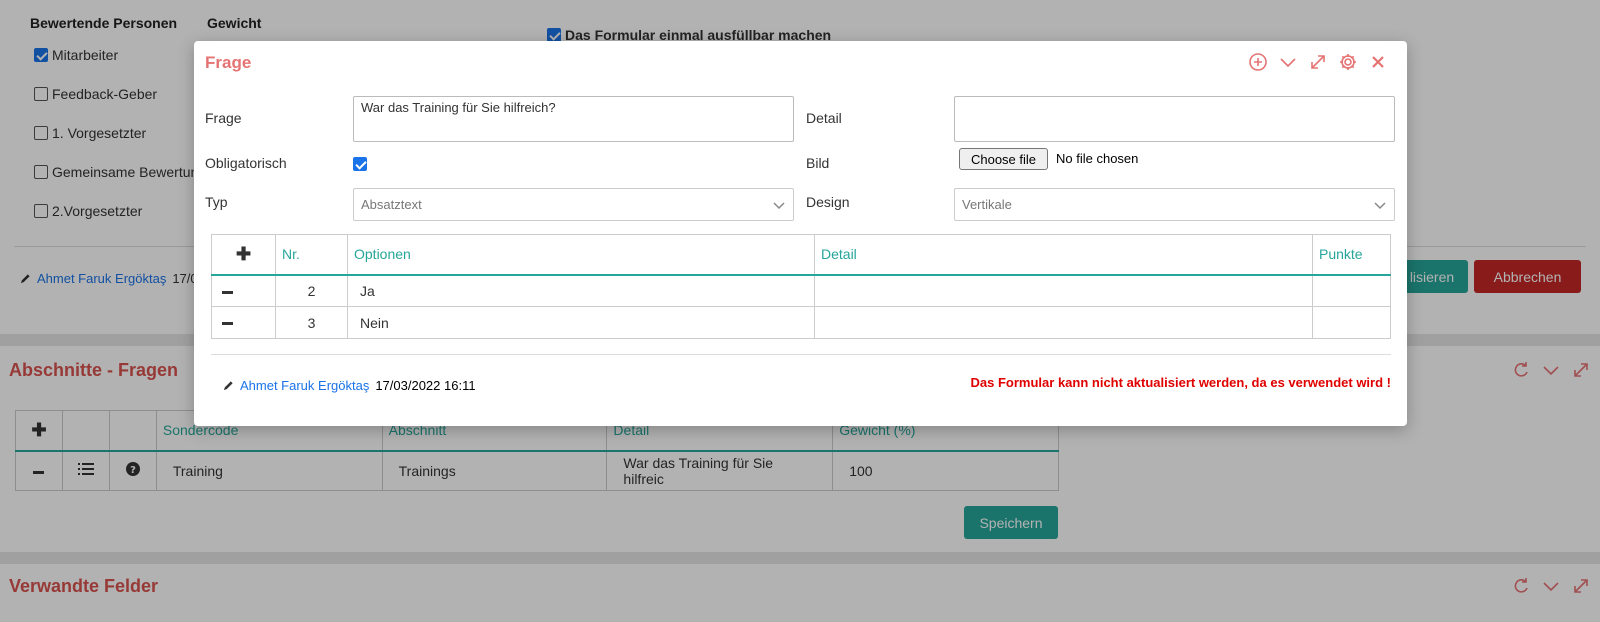 This screenshot has width=1600, height=622. I want to click on question-textarea: War das Training für Sie hilfreich?, so click(573, 119).